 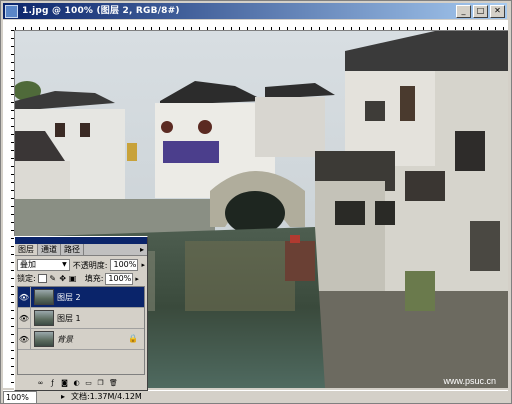 What do you see at coordinates (72, 249) in the screenshot?
I see `tab-paths: 路径` at bounding box center [72, 249].